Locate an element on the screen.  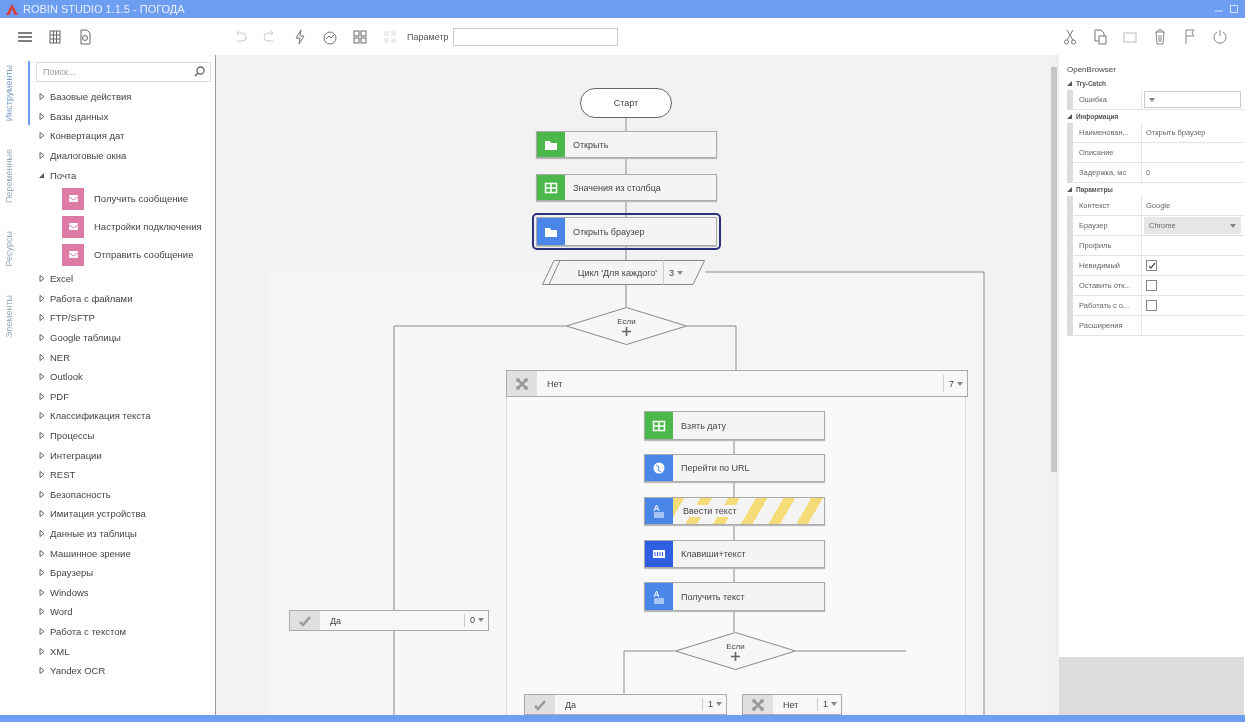
tree-item: Базовые действия is located at coordinates (123, 97).